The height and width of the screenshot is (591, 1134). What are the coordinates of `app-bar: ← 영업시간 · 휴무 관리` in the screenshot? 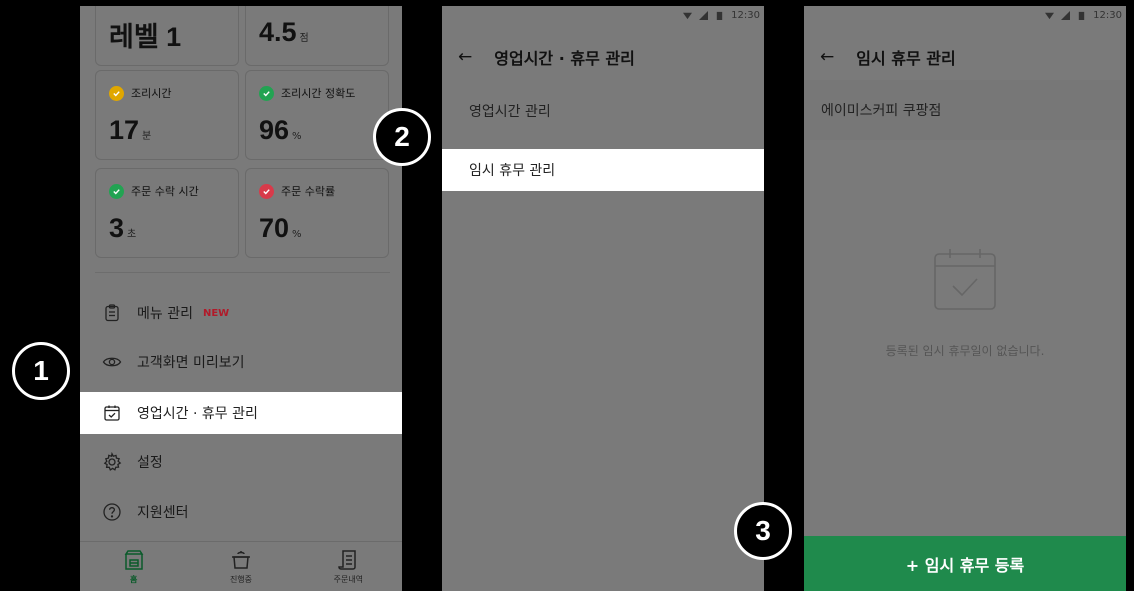 It's located at (603, 57).